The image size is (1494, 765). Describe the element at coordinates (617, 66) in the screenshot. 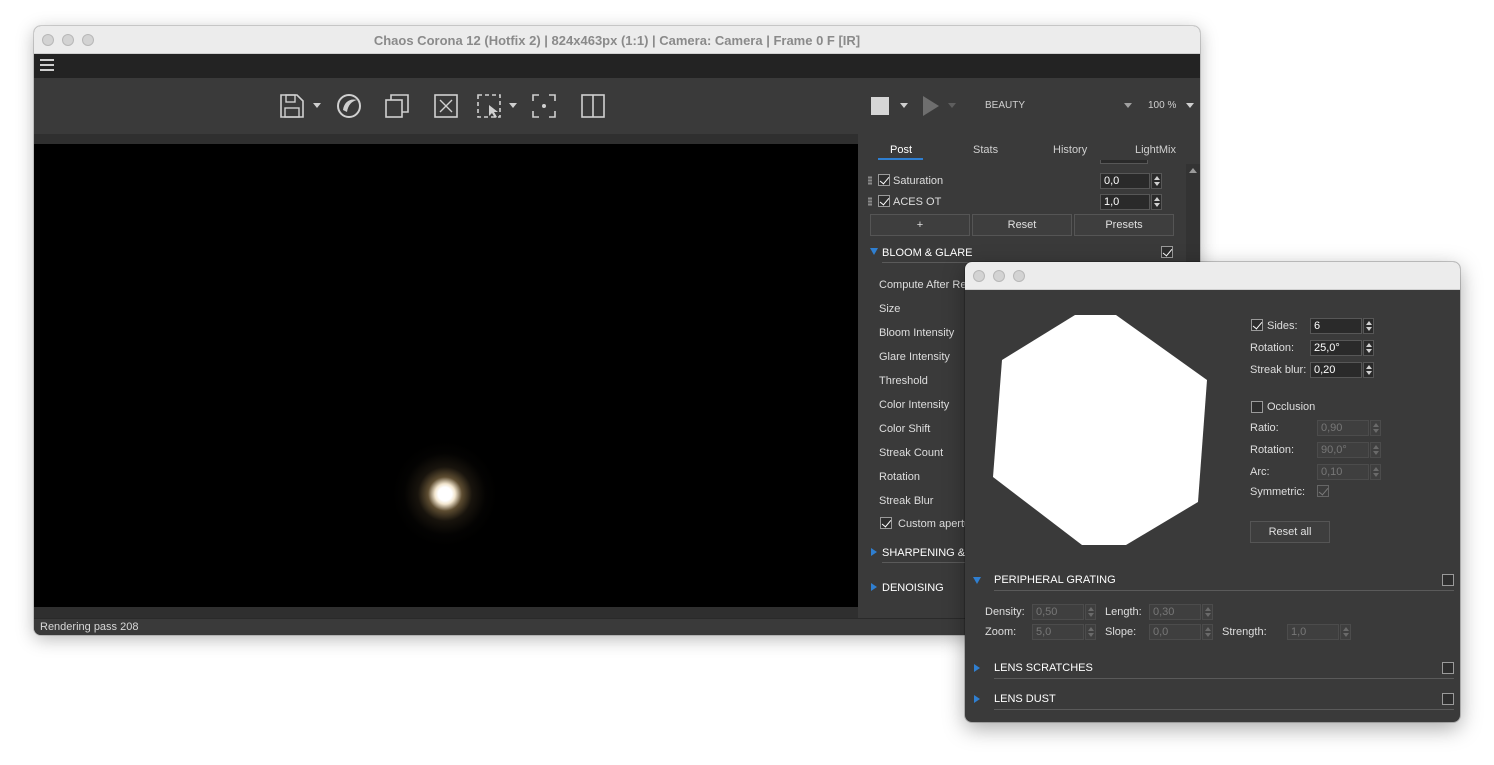

I see `menubar` at that location.